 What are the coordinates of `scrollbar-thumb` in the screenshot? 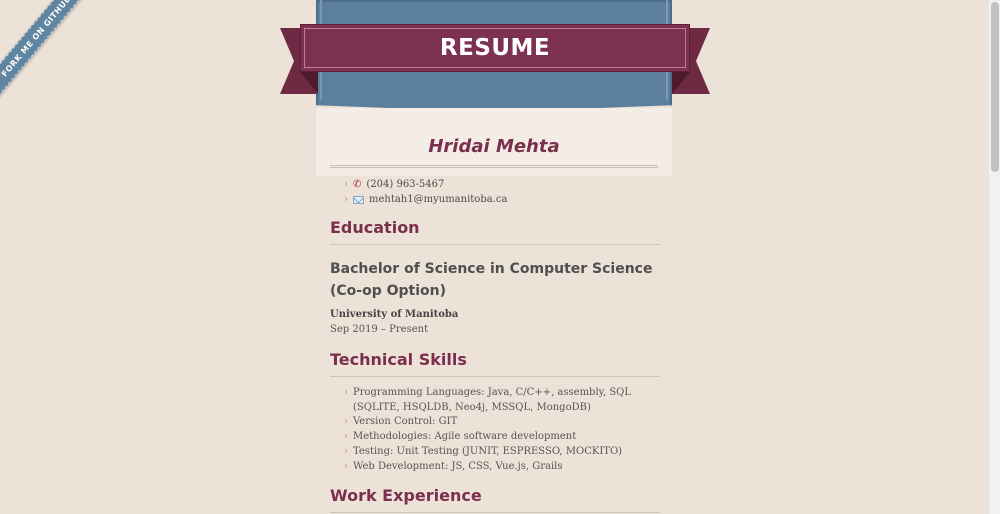 It's located at (995, 87).